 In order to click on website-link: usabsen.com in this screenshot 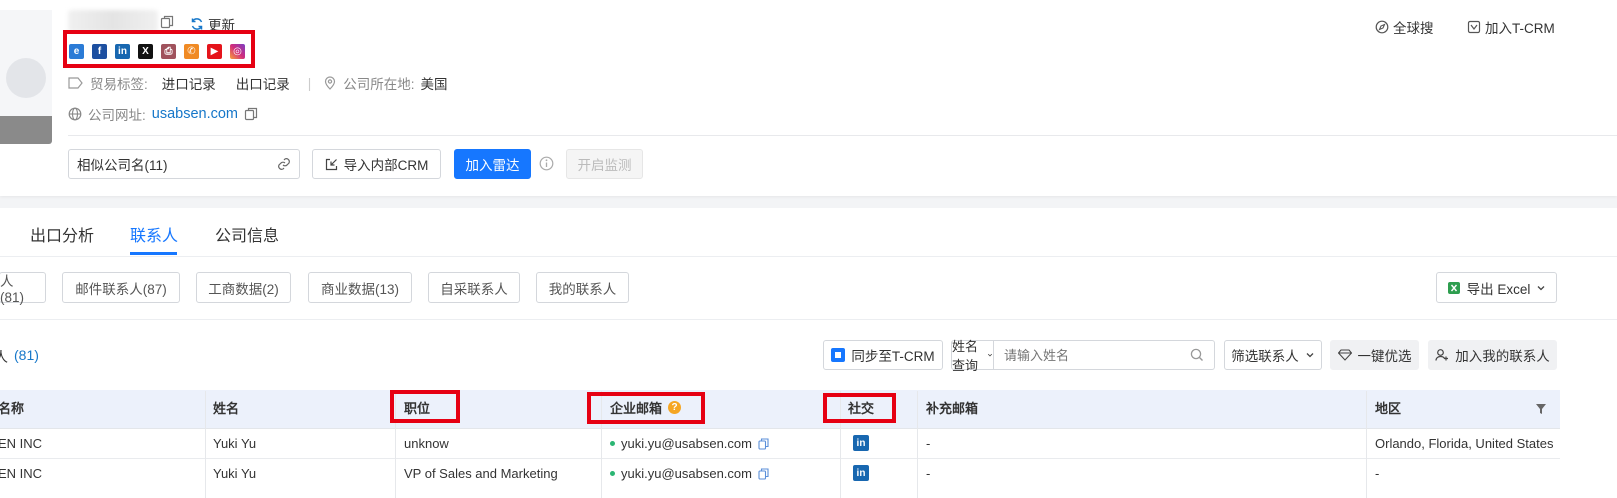, I will do `click(195, 114)`.